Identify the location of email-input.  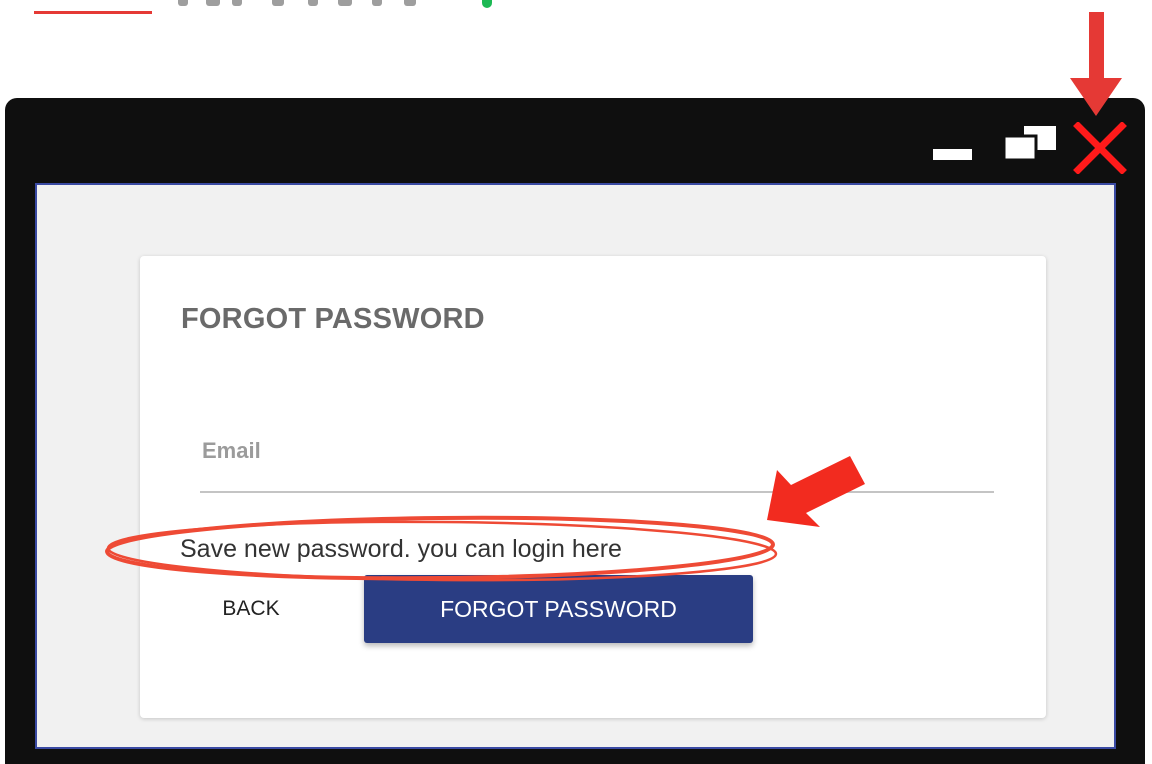
(597, 454).